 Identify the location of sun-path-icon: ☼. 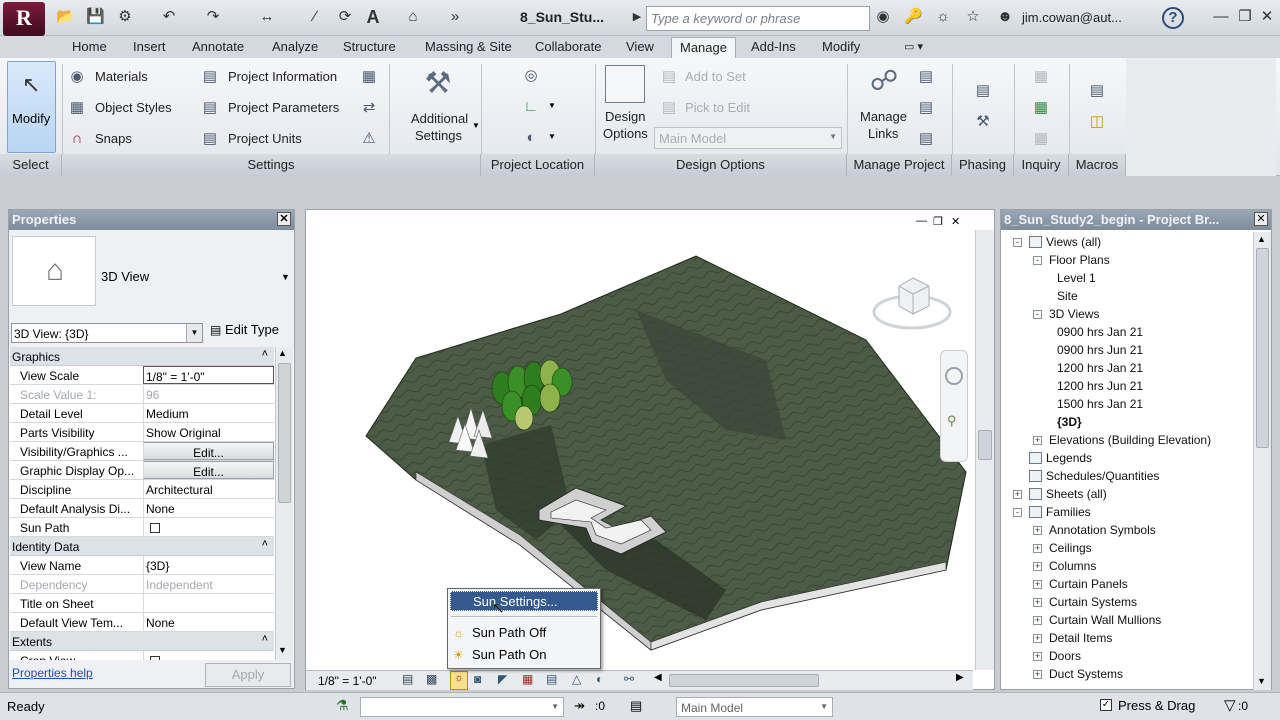
(459, 680).